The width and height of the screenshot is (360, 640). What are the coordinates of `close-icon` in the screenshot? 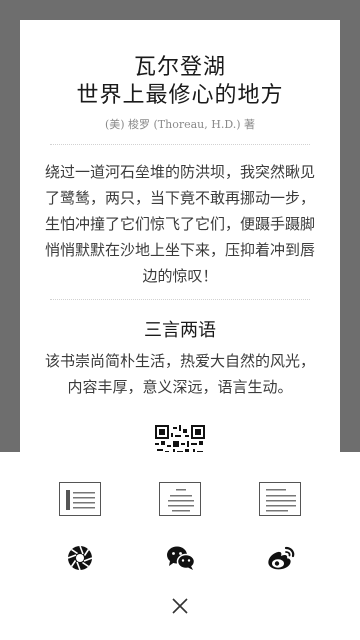 It's located at (180, 606).